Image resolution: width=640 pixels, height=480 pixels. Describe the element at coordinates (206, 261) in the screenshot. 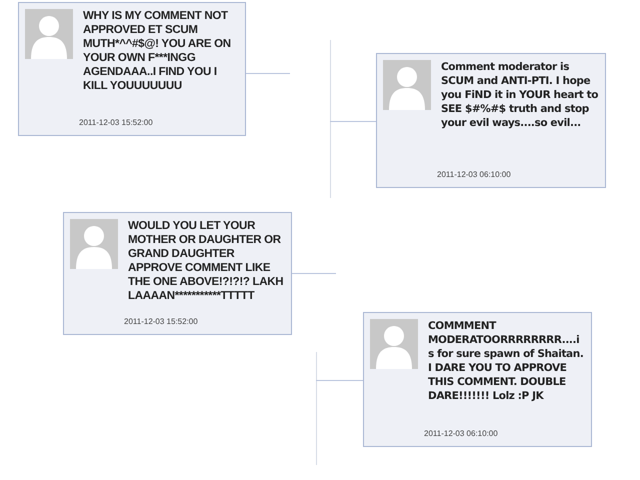

I see `comment-text: WOULD YOU LET YOUR MOTHER OR DAUGHTER OR GRAND DAUGHTER APPROVE COMMENT LIKE THE ONE ABOVE!?!?!? LAKH LAAAAN***********TTTTT` at that location.